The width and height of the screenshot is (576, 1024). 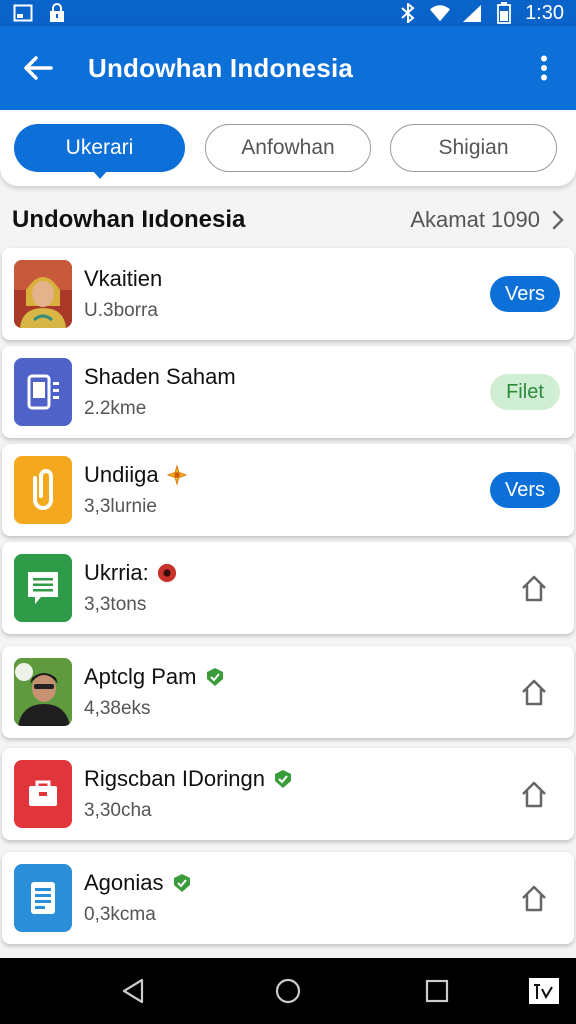 I want to click on arrow-left-icon, so click(x=38, y=68).